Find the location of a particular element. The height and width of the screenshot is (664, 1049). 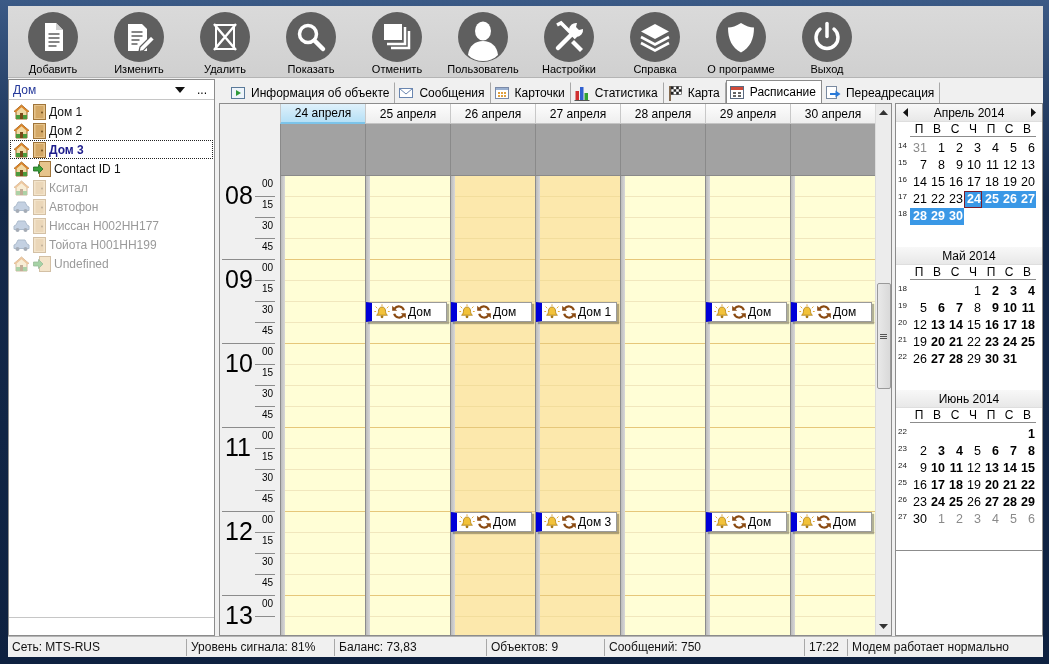

tree-item: Дом 2 is located at coordinates (111, 130).